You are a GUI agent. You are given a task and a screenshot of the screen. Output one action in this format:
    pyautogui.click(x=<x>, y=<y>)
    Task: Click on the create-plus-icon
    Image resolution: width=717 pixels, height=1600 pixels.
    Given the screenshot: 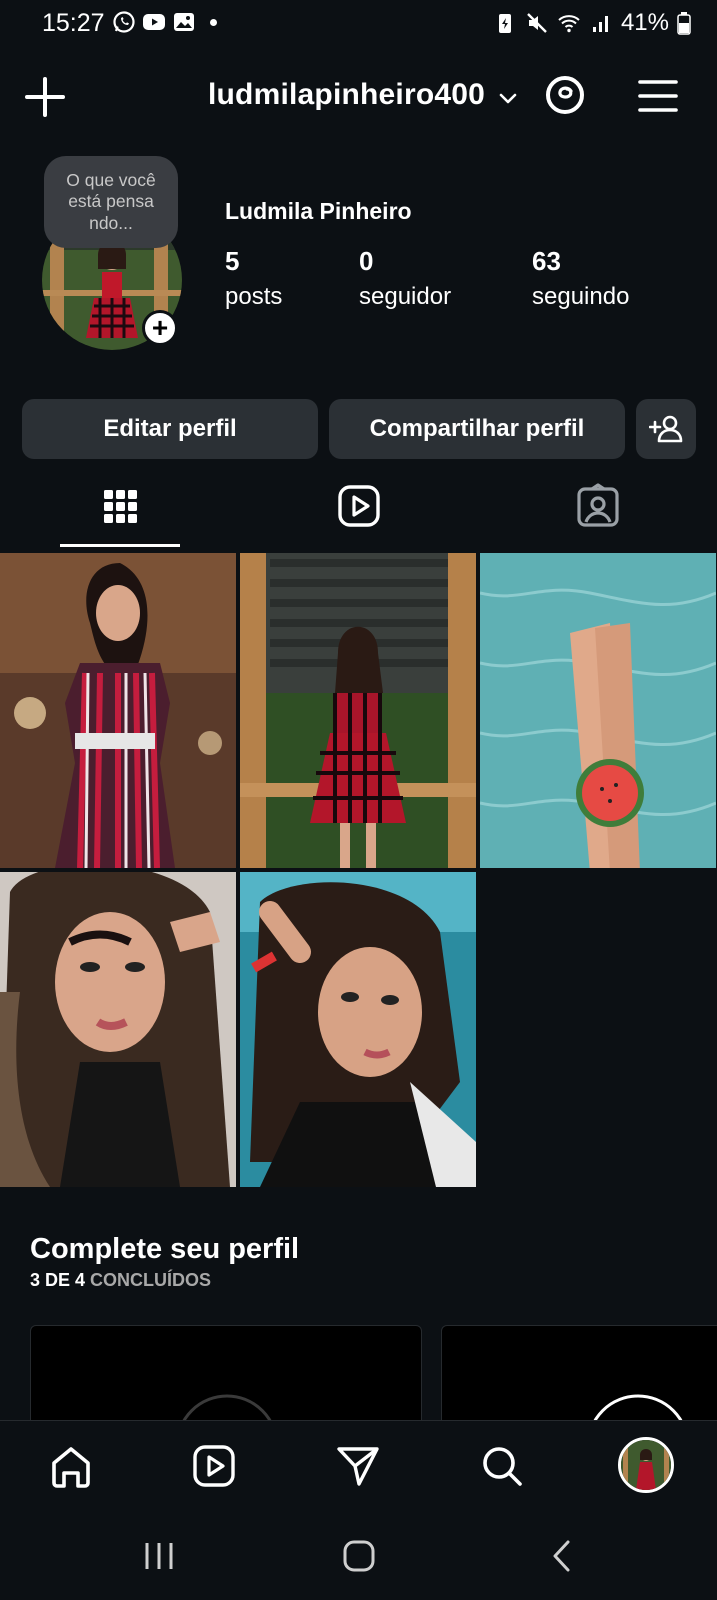 What is the action you would take?
    pyautogui.click(x=45, y=97)
    